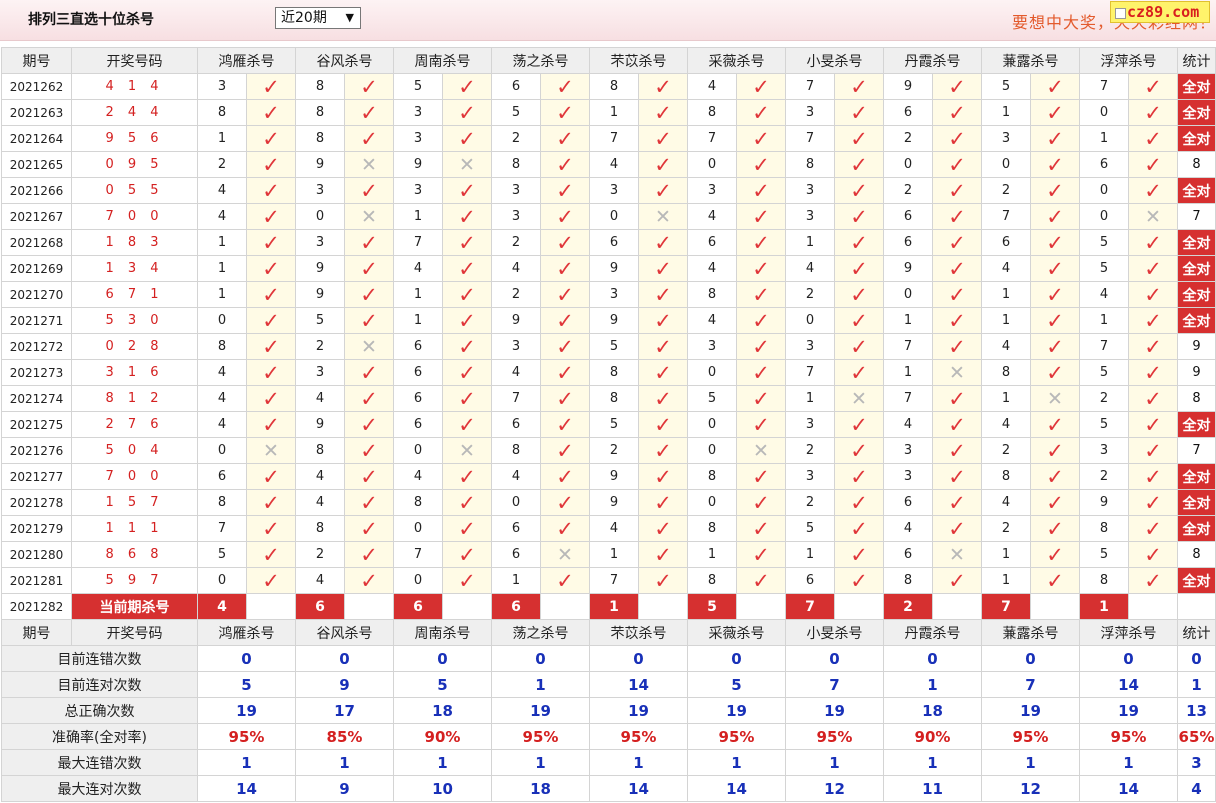  Describe the element at coordinates (736, 684) in the screenshot. I see `stats-value: 5` at that location.